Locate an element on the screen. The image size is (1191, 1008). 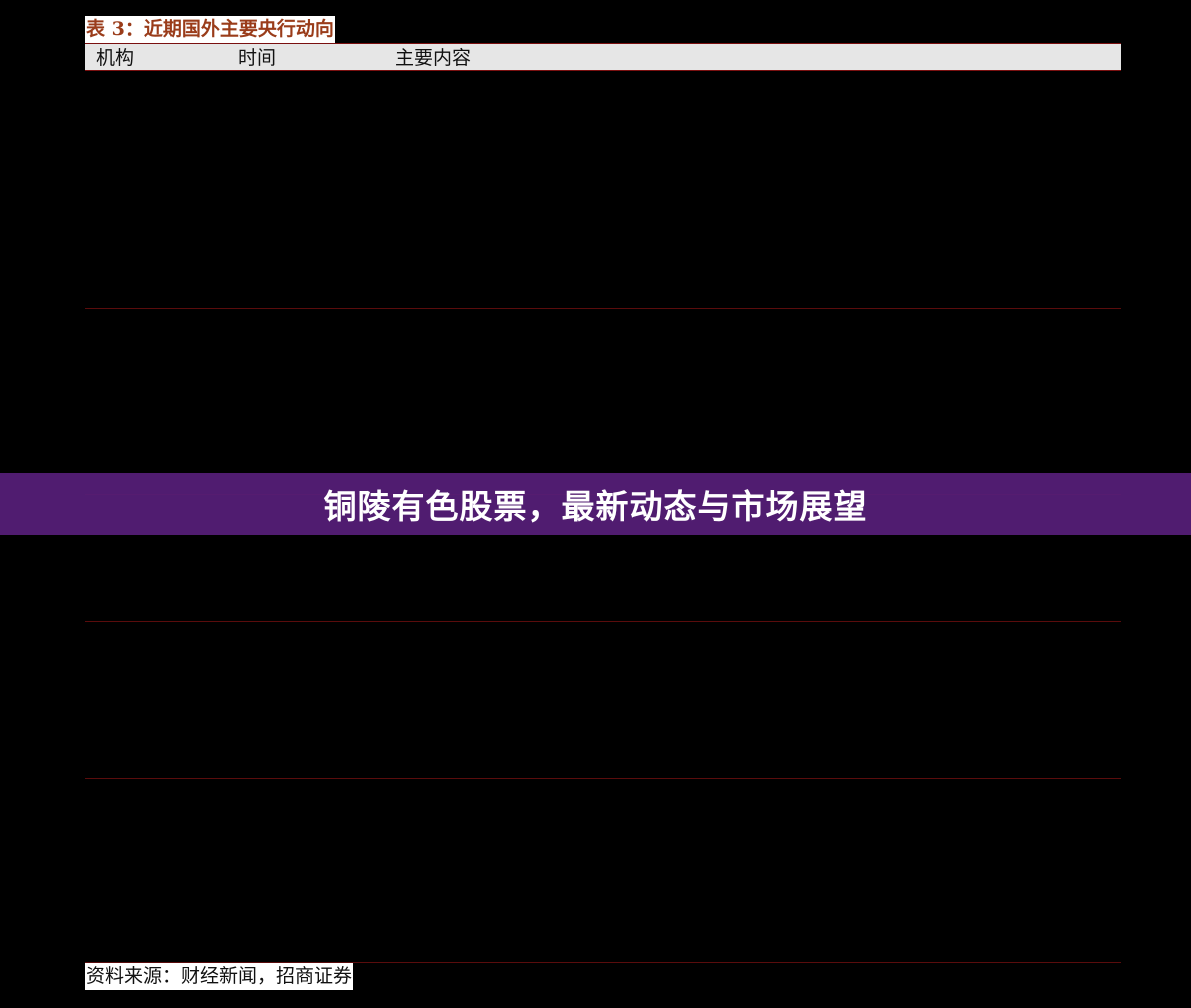
column-header-time: 时间 is located at coordinates (257, 58).